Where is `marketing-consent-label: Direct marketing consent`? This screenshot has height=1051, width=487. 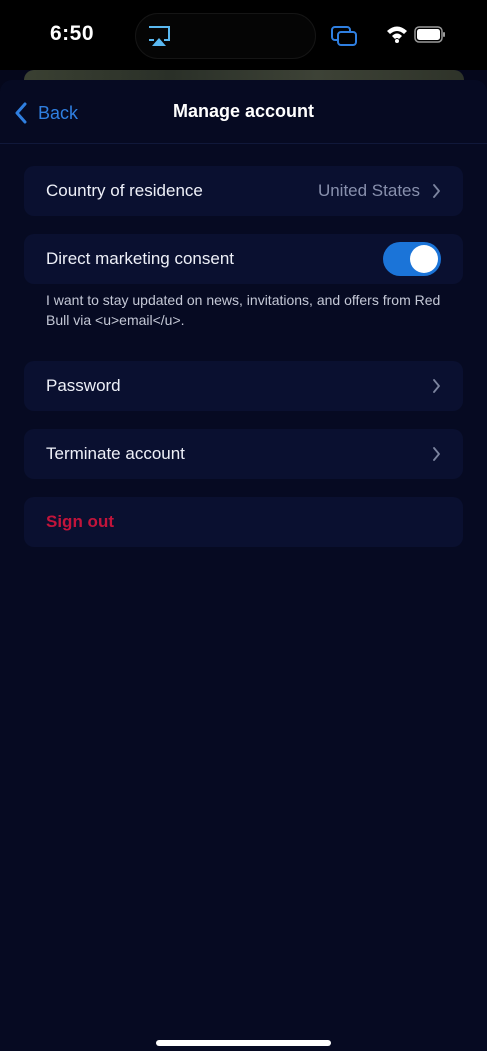 marketing-consent-label: Direct marketing consent is located at coordinates (140, 258).